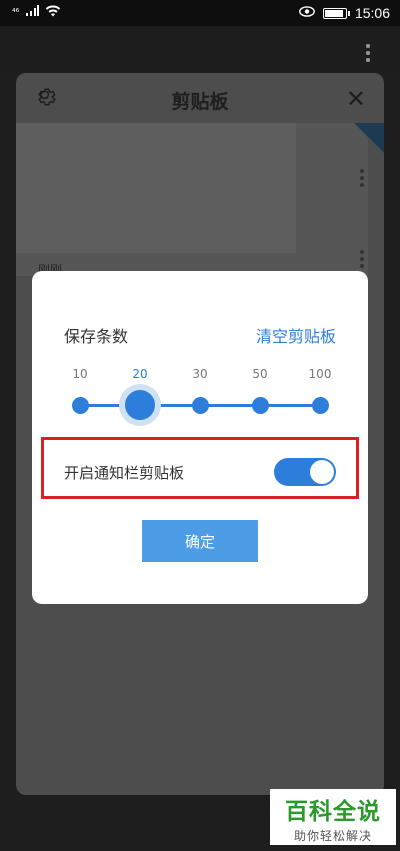  Describe the element at coordinates (140, 405) in the screenshot. I see `slider-thumb` at that location.